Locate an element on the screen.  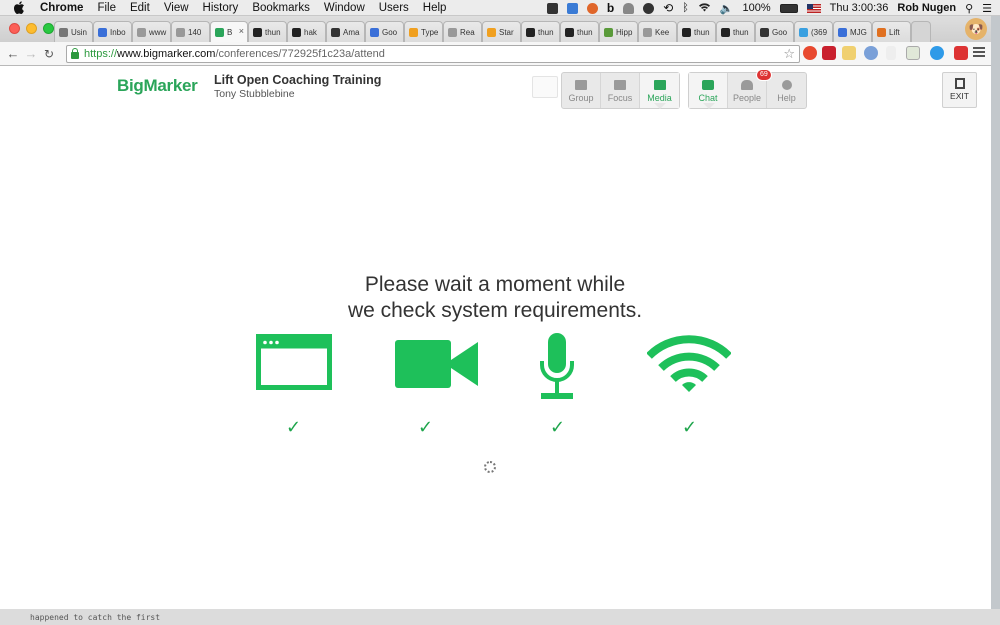
wifi-status-icon is located at coordinates (704, 8).